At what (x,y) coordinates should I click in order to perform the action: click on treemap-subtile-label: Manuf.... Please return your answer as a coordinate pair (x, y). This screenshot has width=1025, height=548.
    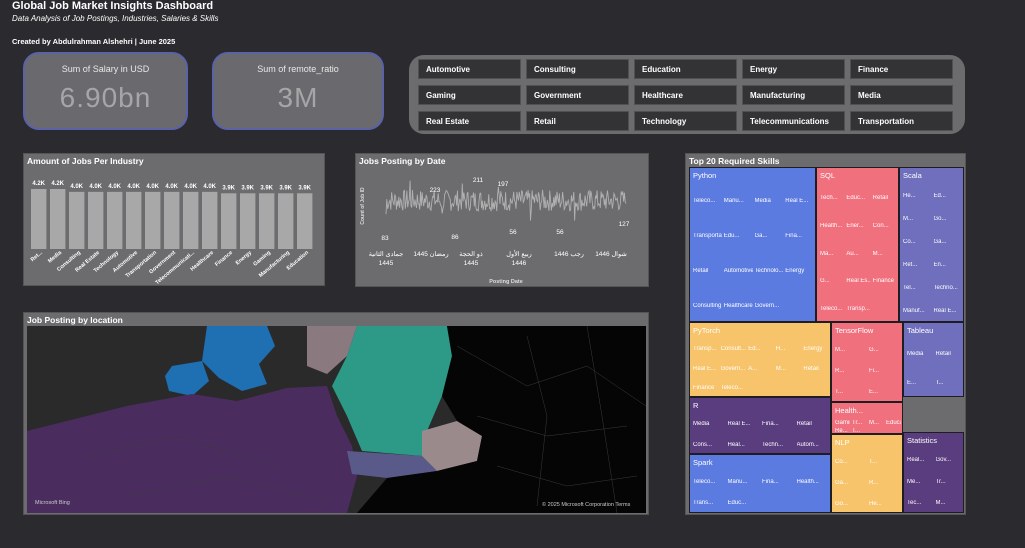
    Looking at the image, I should click on (914, 311).